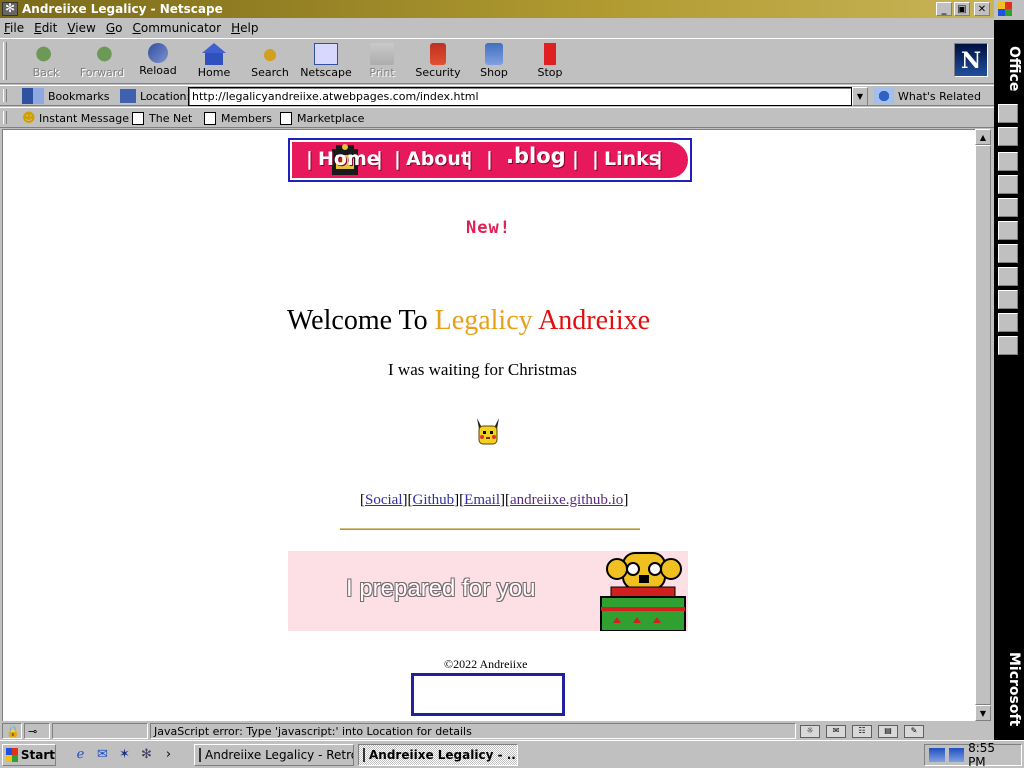 The height and width of the screenshot is (768, 1024). I want to click on office-ie-icon, so click(1008, 322).